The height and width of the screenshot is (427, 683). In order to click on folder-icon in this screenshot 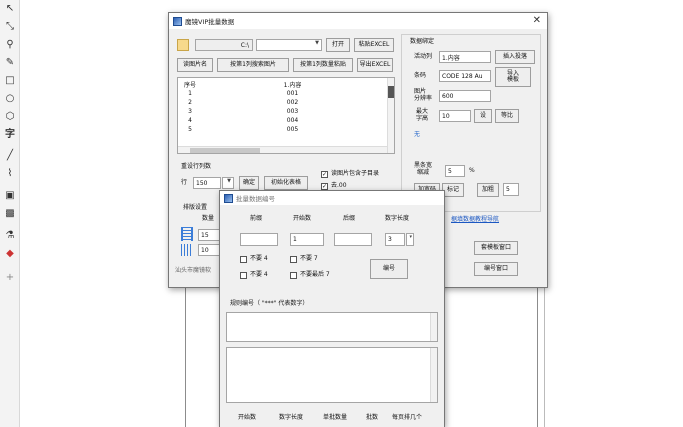, I will do `click(183, 45)`.